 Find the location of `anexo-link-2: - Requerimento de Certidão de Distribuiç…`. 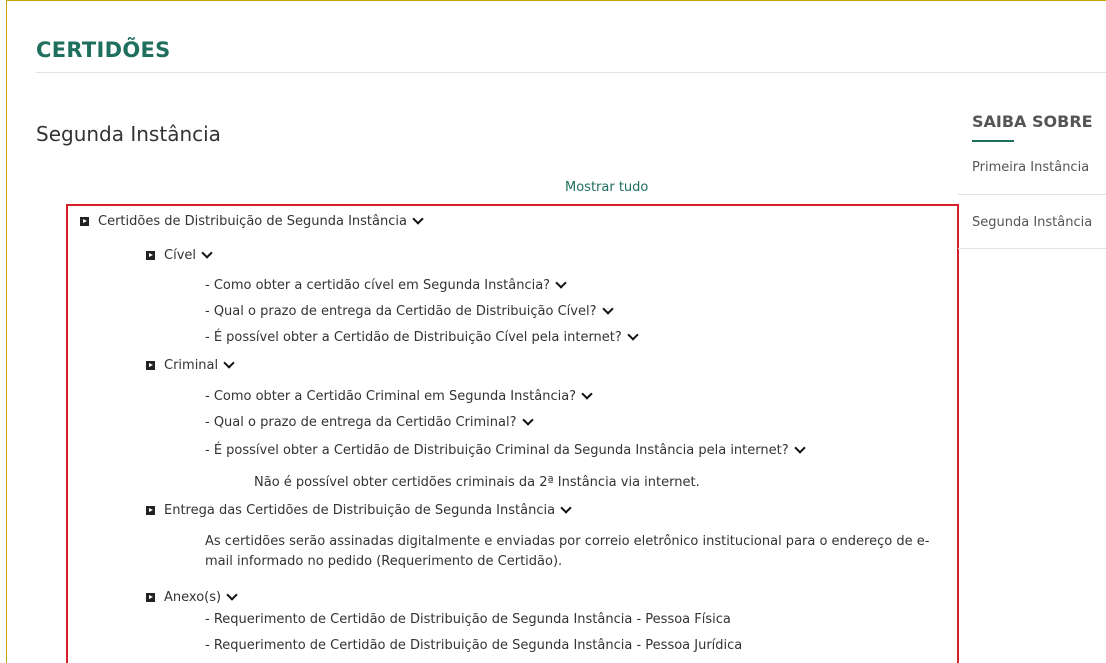

anexo-link-2: - Requerimento de Certidão de Distribuiç… is located at coordinates (473, 645).